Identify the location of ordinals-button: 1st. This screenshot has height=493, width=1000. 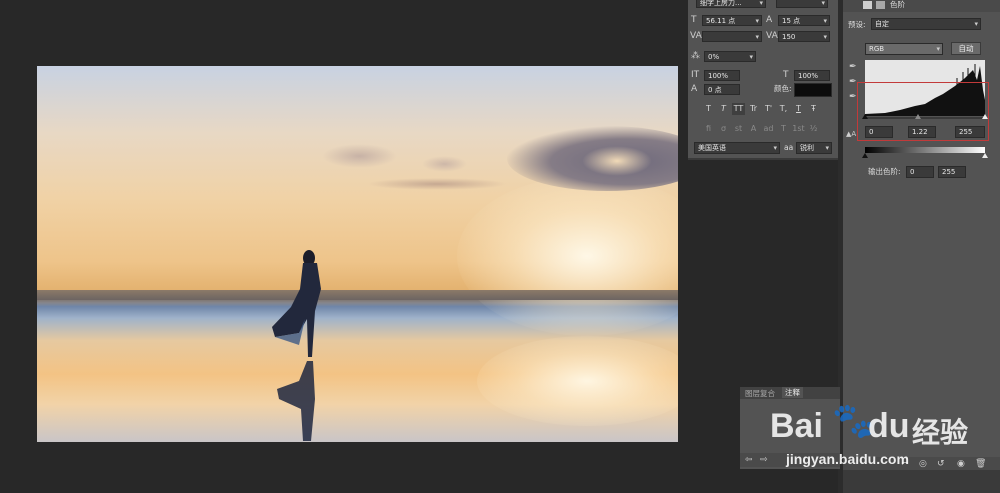
(798, 129).